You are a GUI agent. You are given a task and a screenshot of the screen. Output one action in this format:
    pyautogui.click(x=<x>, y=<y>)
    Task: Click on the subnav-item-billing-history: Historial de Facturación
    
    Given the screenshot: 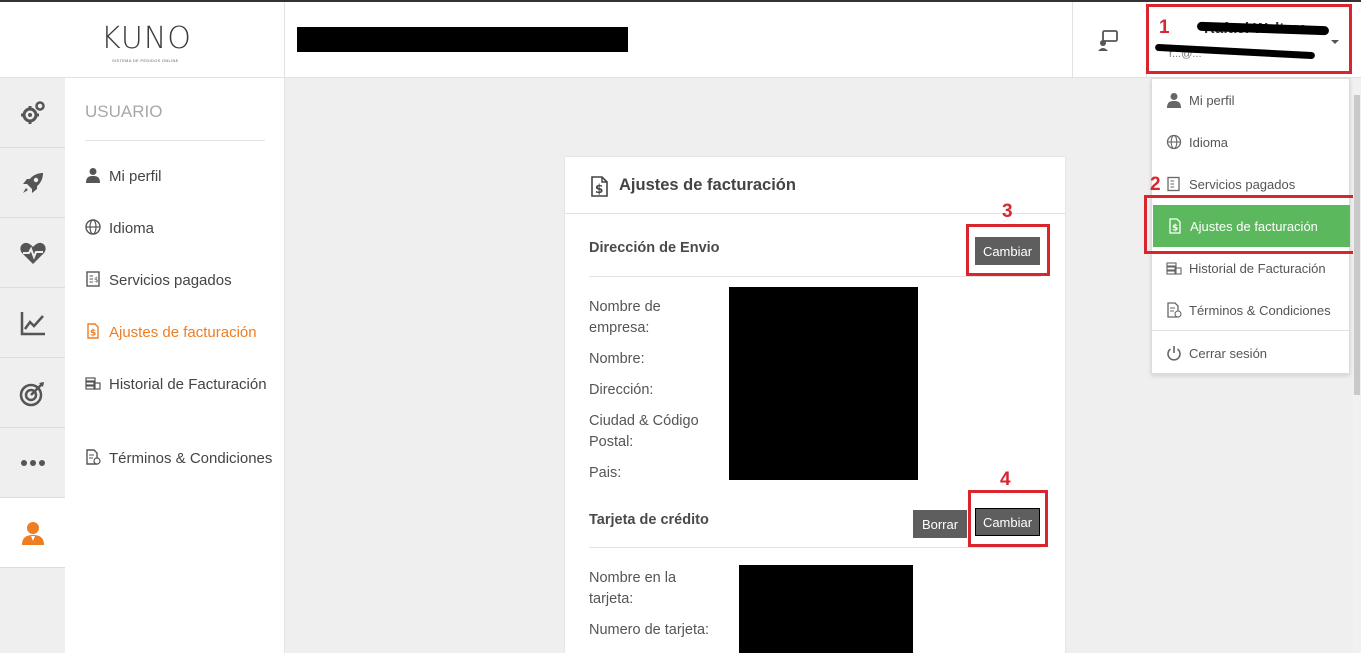 What is the action you would take?
    pyautogui.click(x=180, y=385)
    